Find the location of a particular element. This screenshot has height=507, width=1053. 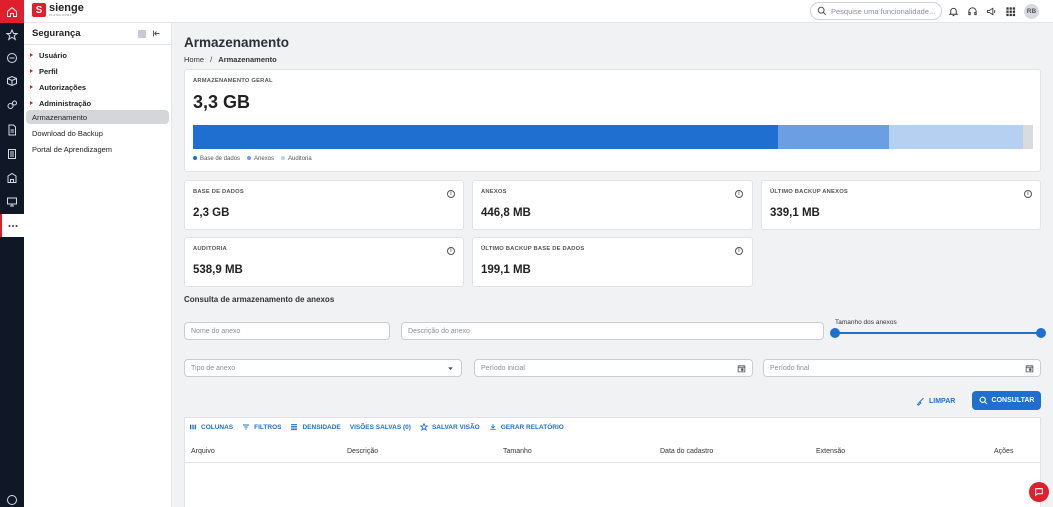

clear-button-label: LIMPAR is located at coordinates (942, 401).